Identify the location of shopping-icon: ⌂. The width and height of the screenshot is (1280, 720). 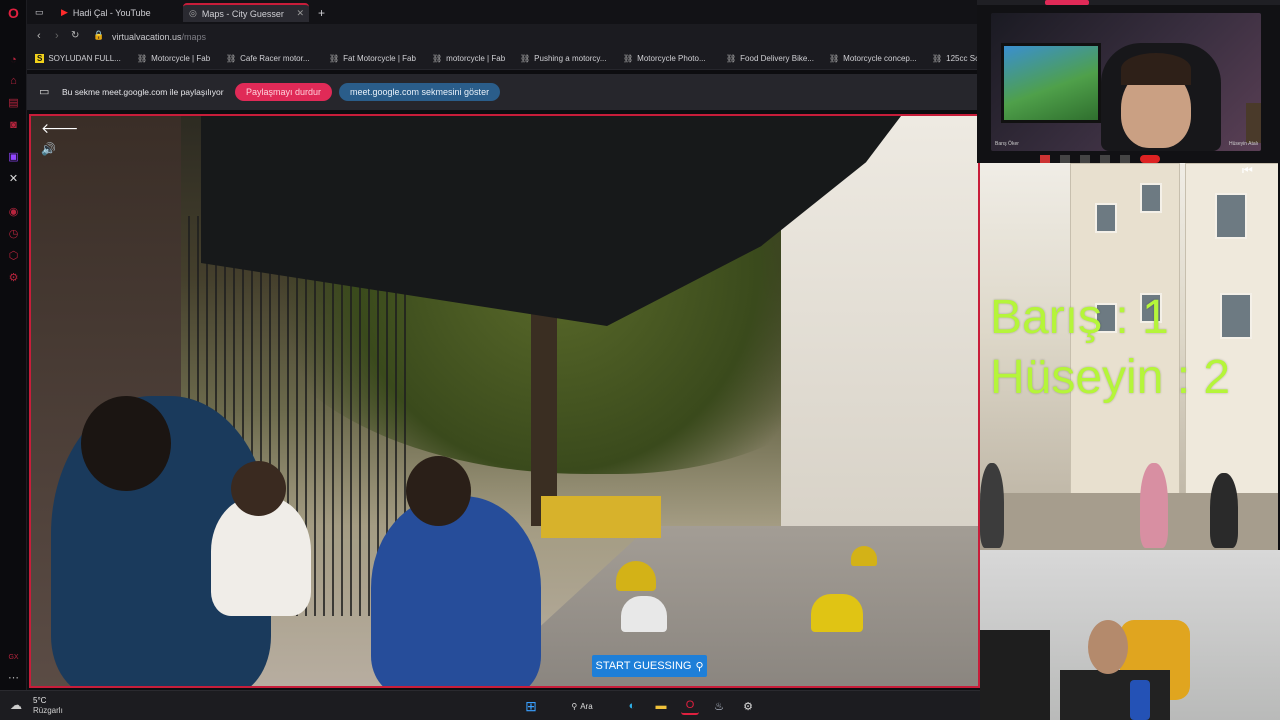
(13, 80).